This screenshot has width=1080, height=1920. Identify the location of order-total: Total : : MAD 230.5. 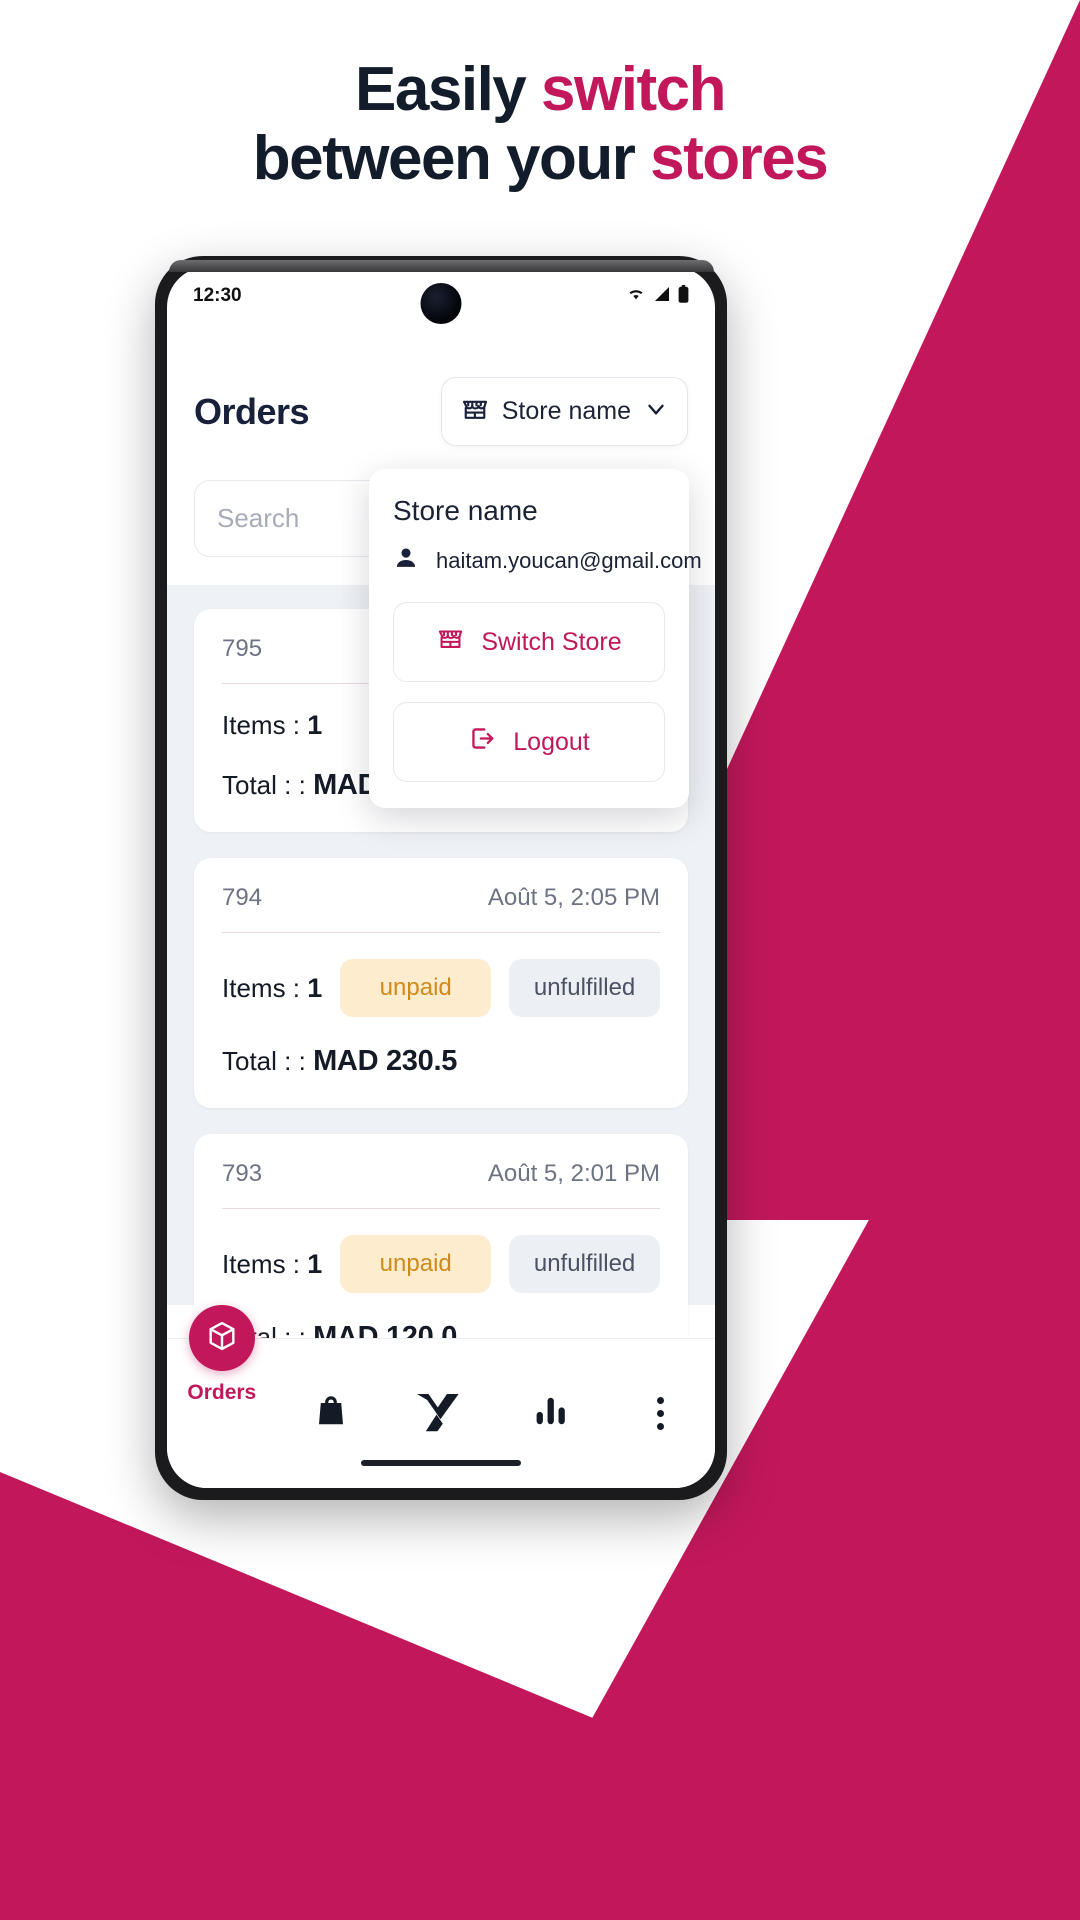
(441, 1061).